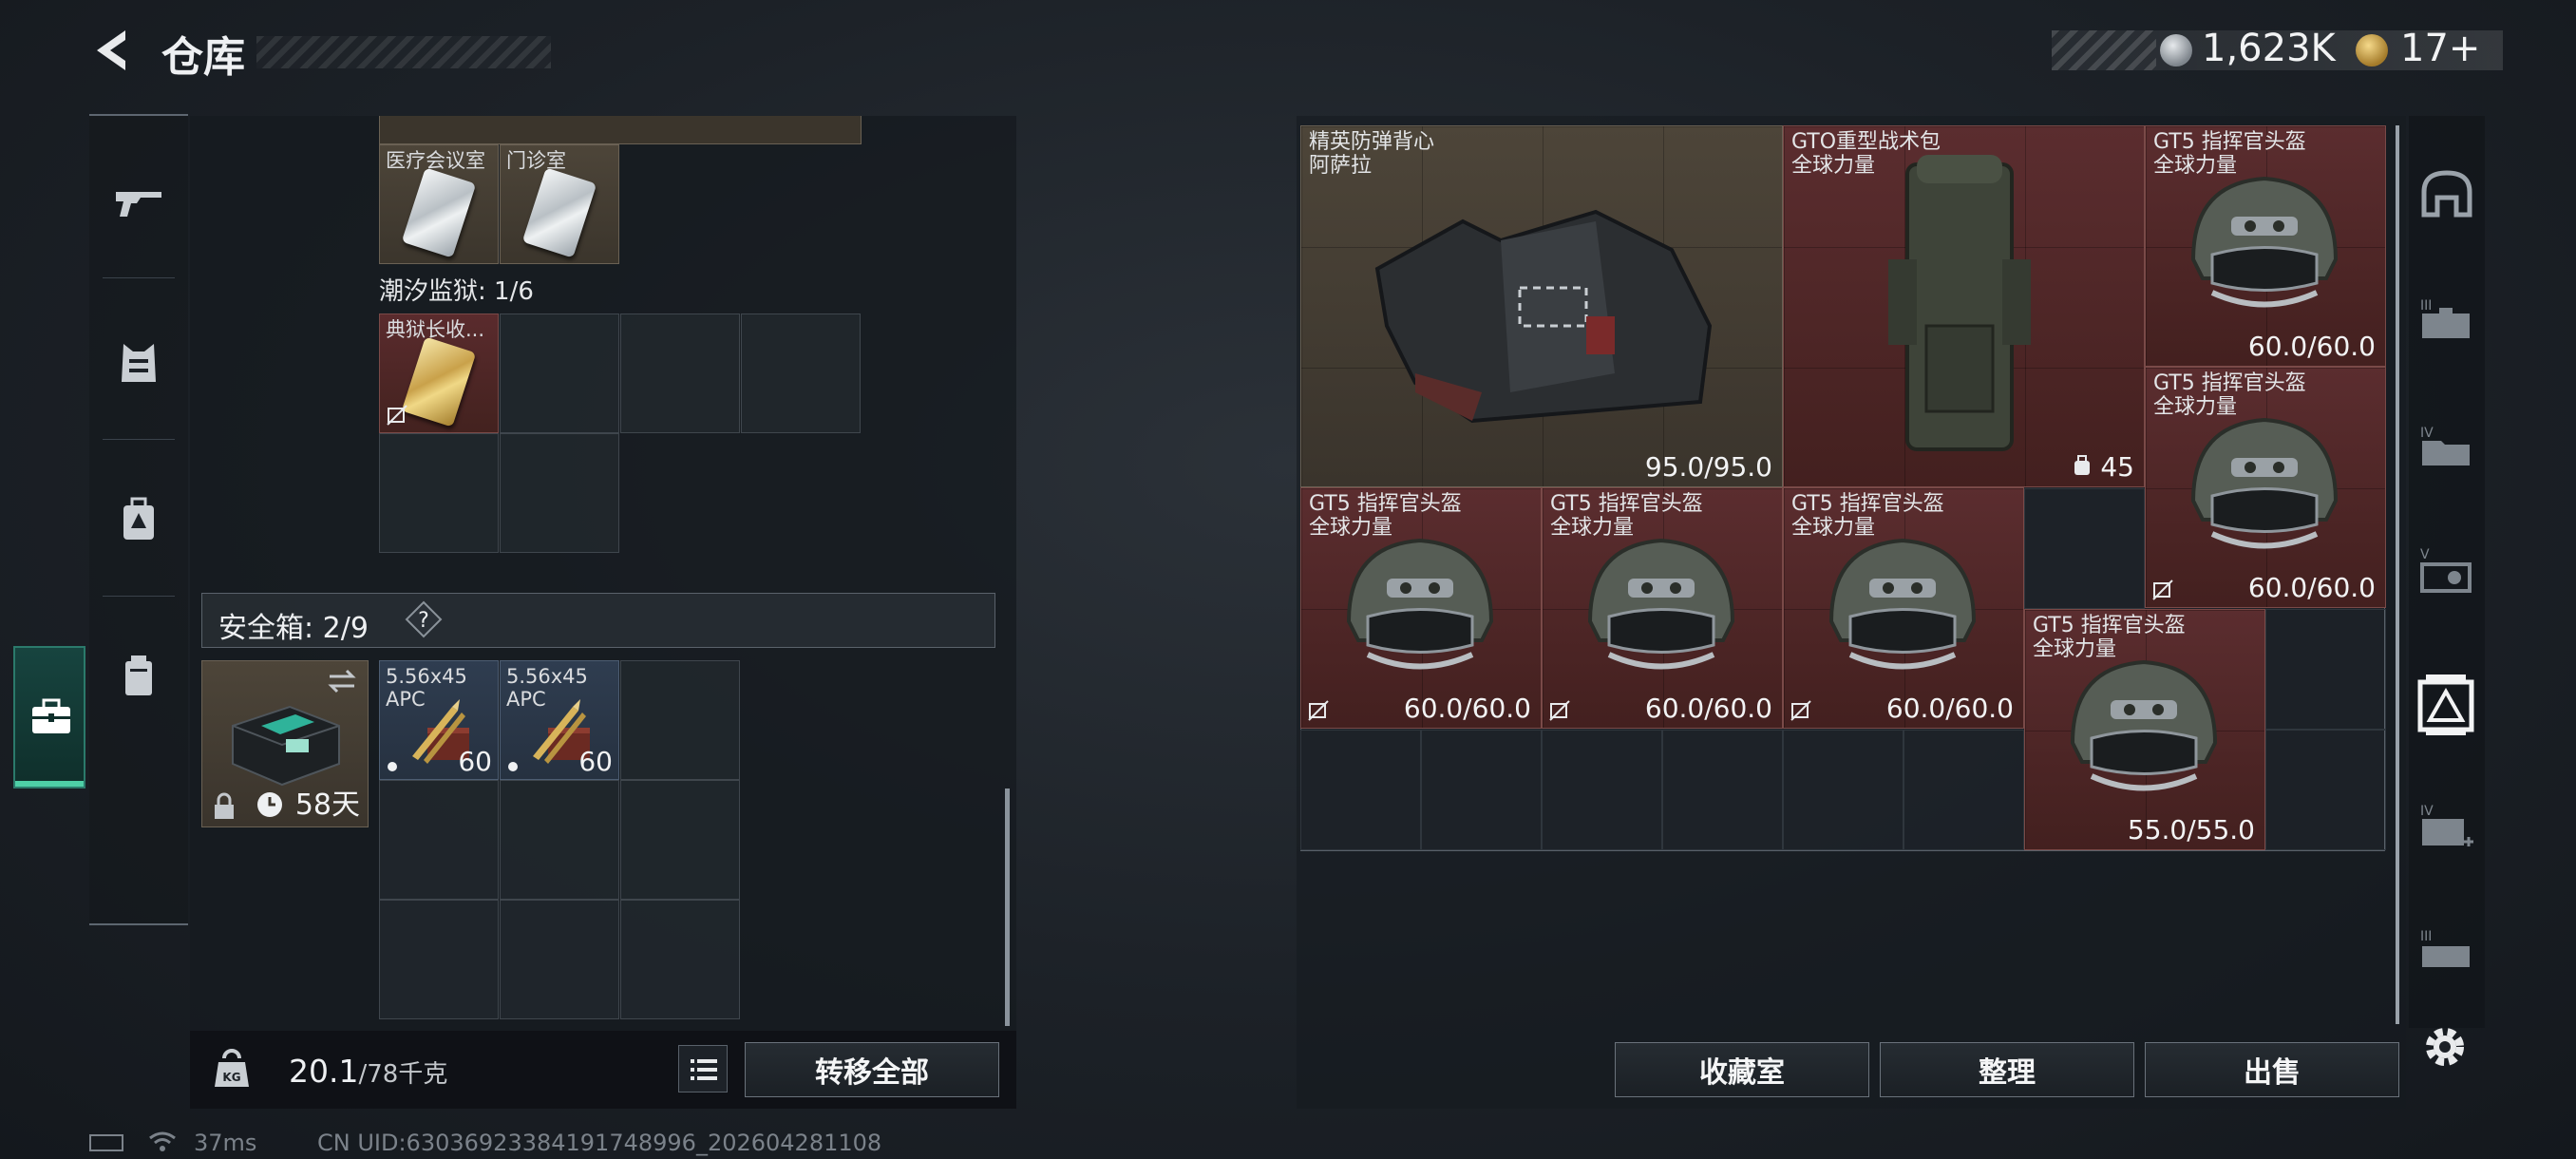 The height and width of the screenshot is (1159, 2576). I want to click on item-label: 门诊室, so click(536, 160).